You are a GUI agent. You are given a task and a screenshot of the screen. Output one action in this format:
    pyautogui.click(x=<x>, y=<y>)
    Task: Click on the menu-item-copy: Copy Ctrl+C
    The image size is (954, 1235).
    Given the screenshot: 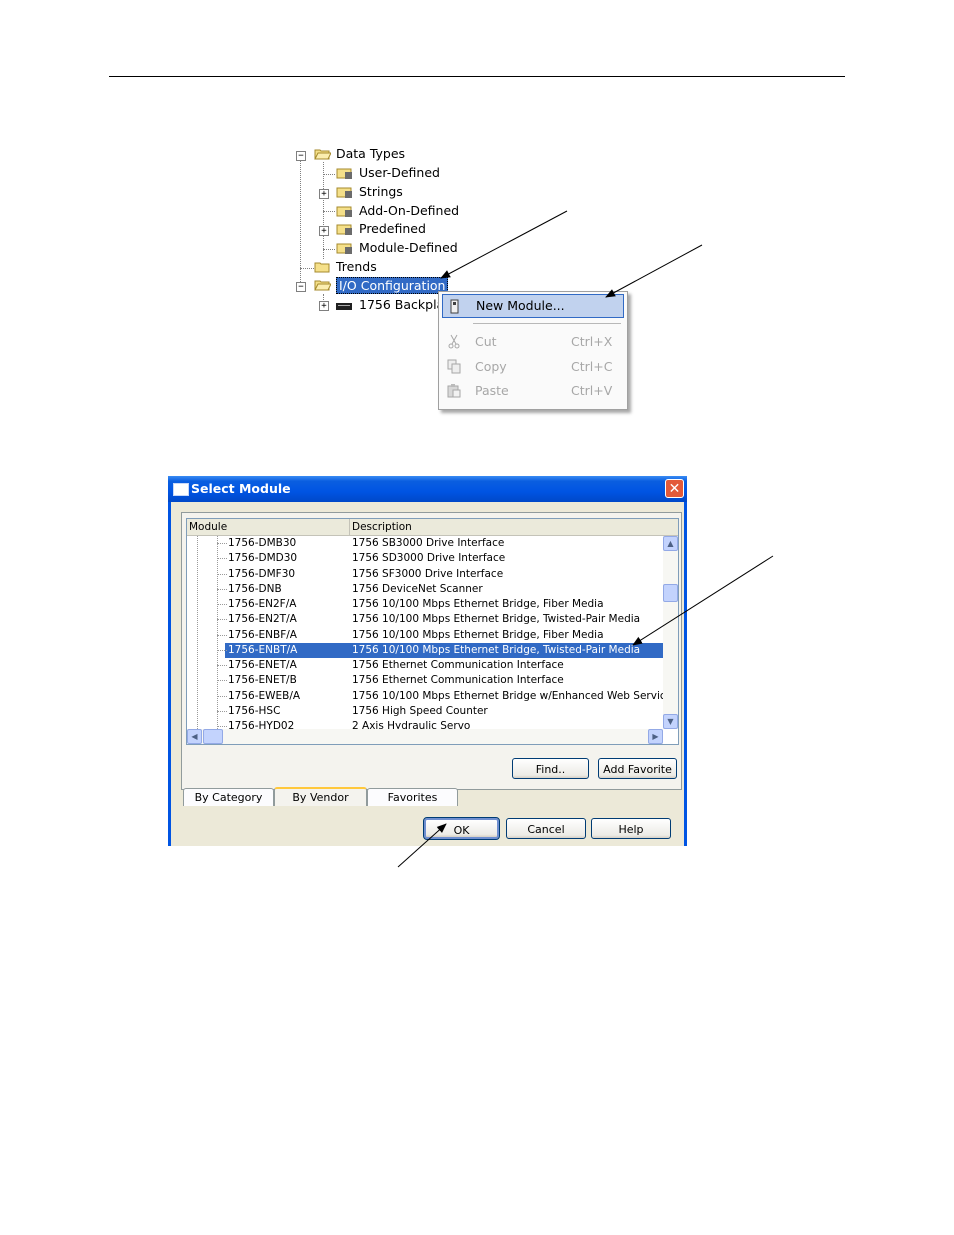 What is the action you would take?
    pyautogui.click(x=532, y=367)
    